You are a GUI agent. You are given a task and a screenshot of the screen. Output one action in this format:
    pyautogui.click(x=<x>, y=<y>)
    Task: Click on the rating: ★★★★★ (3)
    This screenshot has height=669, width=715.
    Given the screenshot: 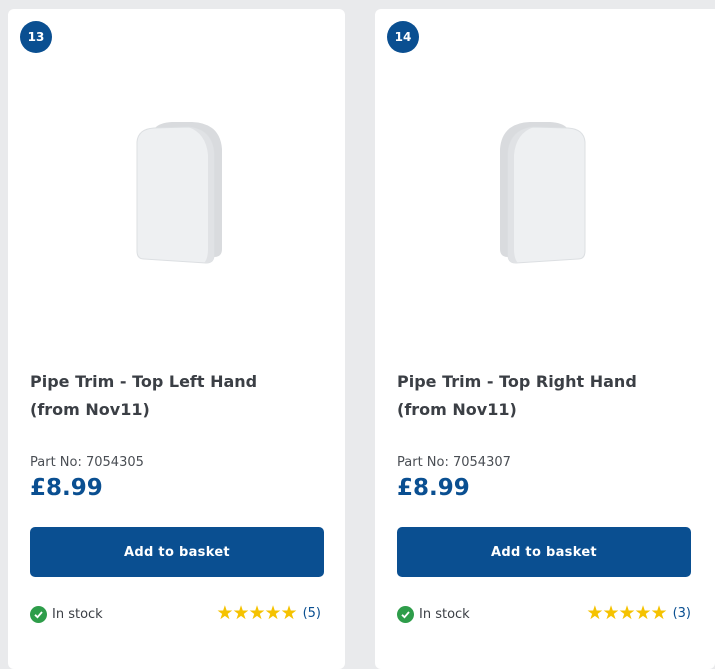 What is the action you would take?
    pyautogui.click(x=638, y=613)
    